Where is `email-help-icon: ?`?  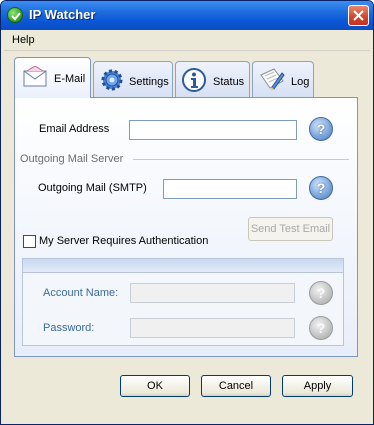
email-help-icon: ? is located at coordinates (321, 129).